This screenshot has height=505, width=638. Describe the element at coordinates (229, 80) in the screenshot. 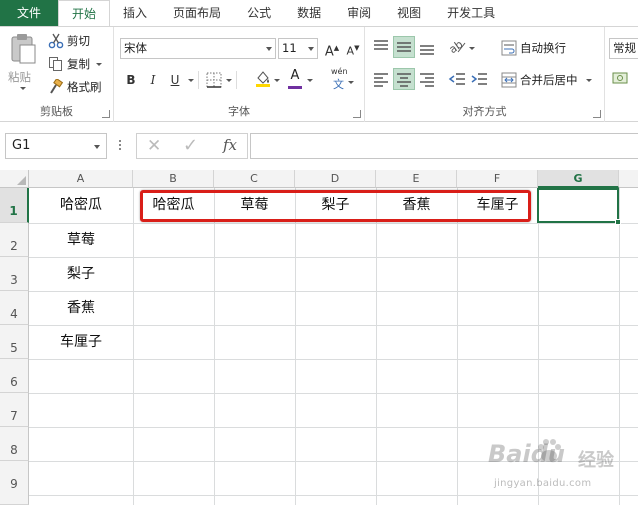

I see `borders-dropdown-icon` at that location.